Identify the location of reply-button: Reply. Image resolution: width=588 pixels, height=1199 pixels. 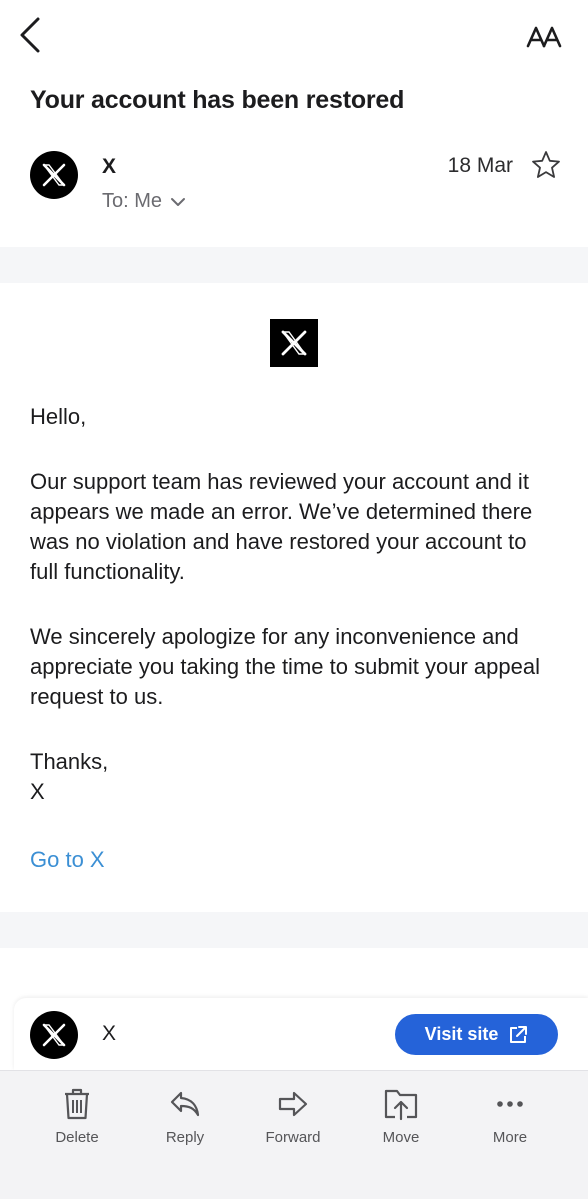
(185, 1116).